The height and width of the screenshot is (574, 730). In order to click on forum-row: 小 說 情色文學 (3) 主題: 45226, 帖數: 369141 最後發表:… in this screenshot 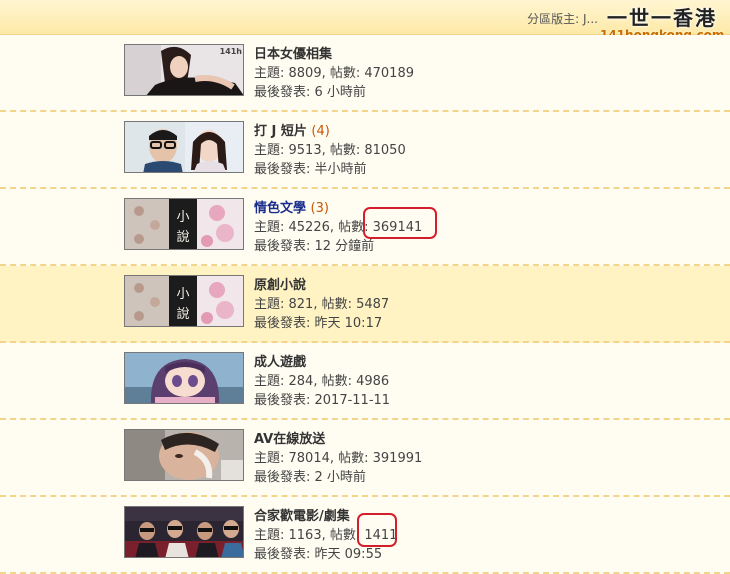, I will do `click(365, 227)`.